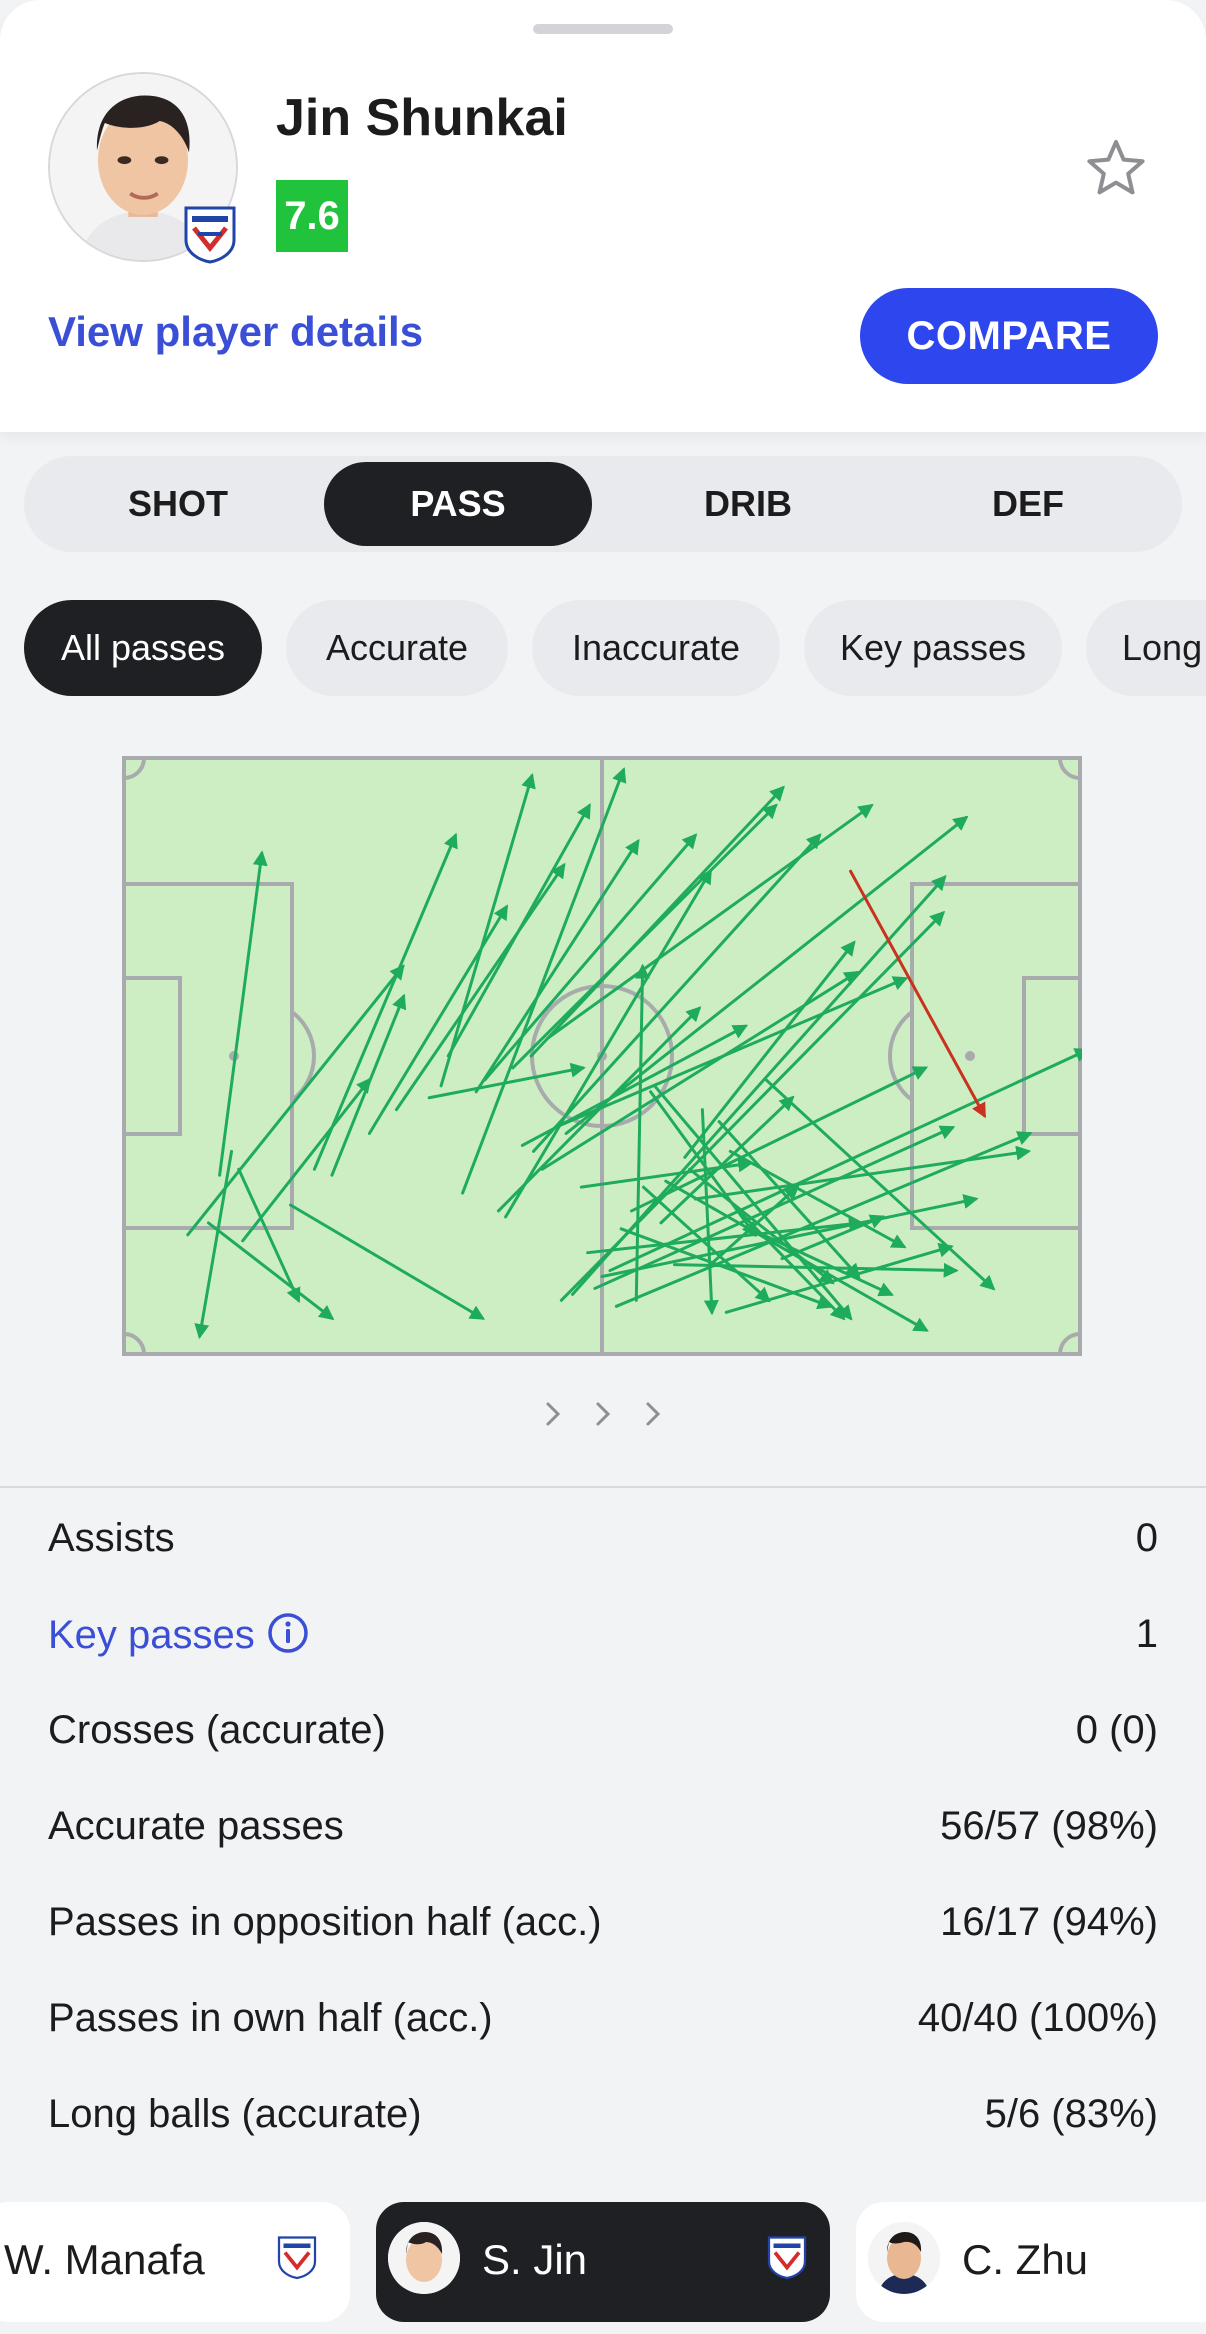  What do you see at coordinates (603, 1634) in the screenshot?
I see `stat-row-key-passes: Key passes 1` at bounding box center [603, 1634].